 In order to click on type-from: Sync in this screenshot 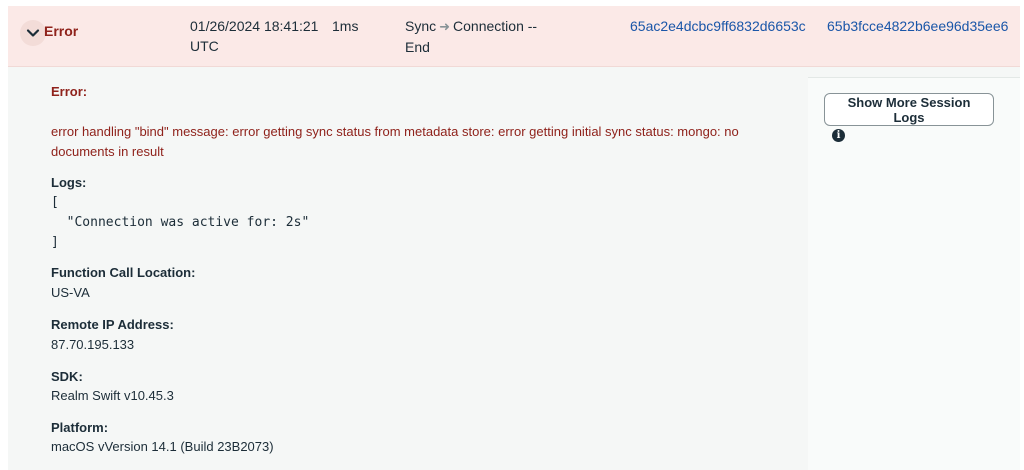, I will do `click(421, 26)`.